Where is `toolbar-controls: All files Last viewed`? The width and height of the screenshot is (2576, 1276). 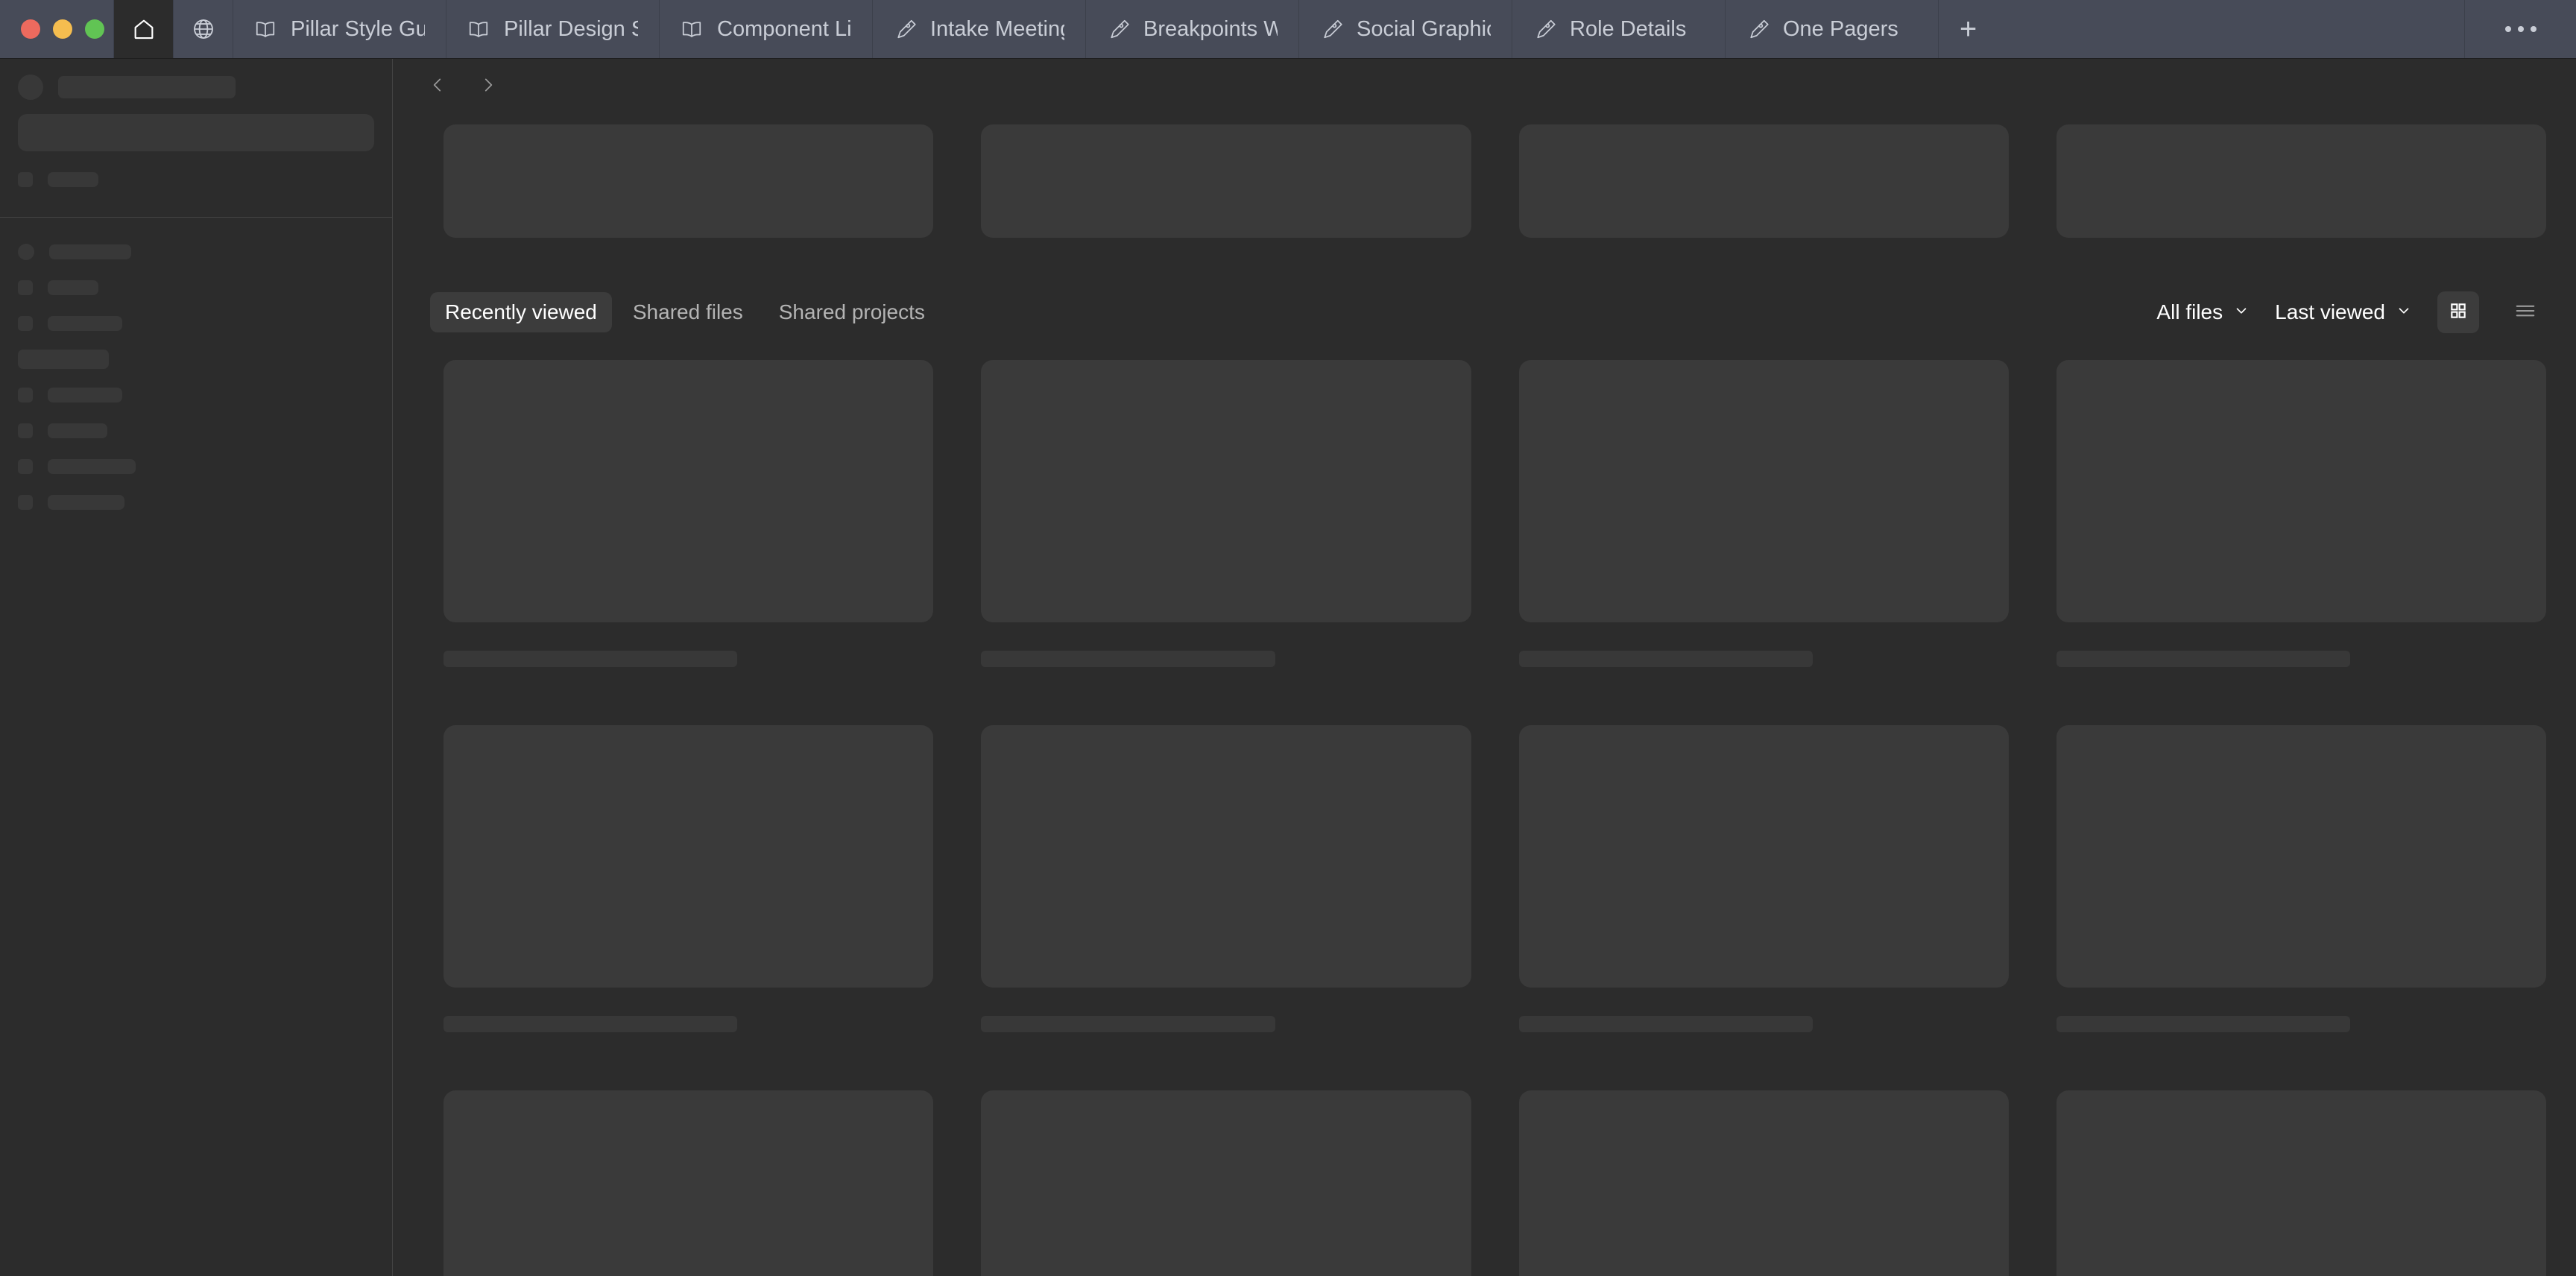 toolbar-controls: All files Last viewed is located at coordinates (2351, 312).